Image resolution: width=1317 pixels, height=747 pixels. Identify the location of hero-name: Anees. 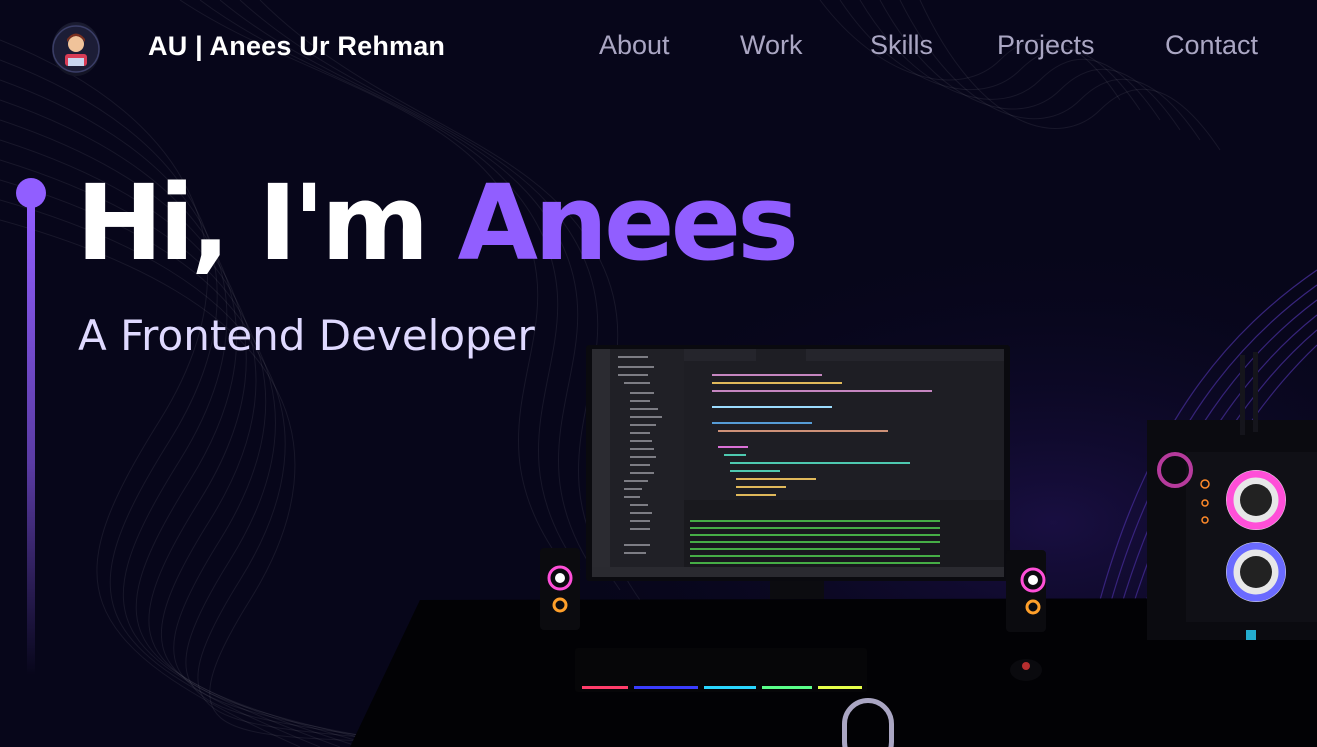
(628, 223).